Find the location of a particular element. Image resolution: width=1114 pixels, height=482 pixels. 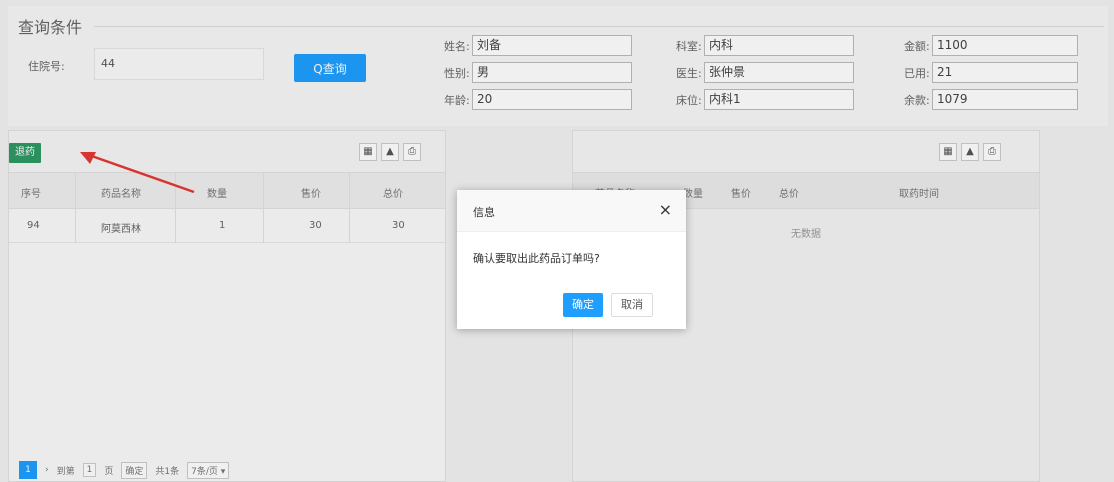

confirm-dialog: 信息 × 确认要取出此药品订单吗? 确定 取消 is located at coordinates (571, 259).